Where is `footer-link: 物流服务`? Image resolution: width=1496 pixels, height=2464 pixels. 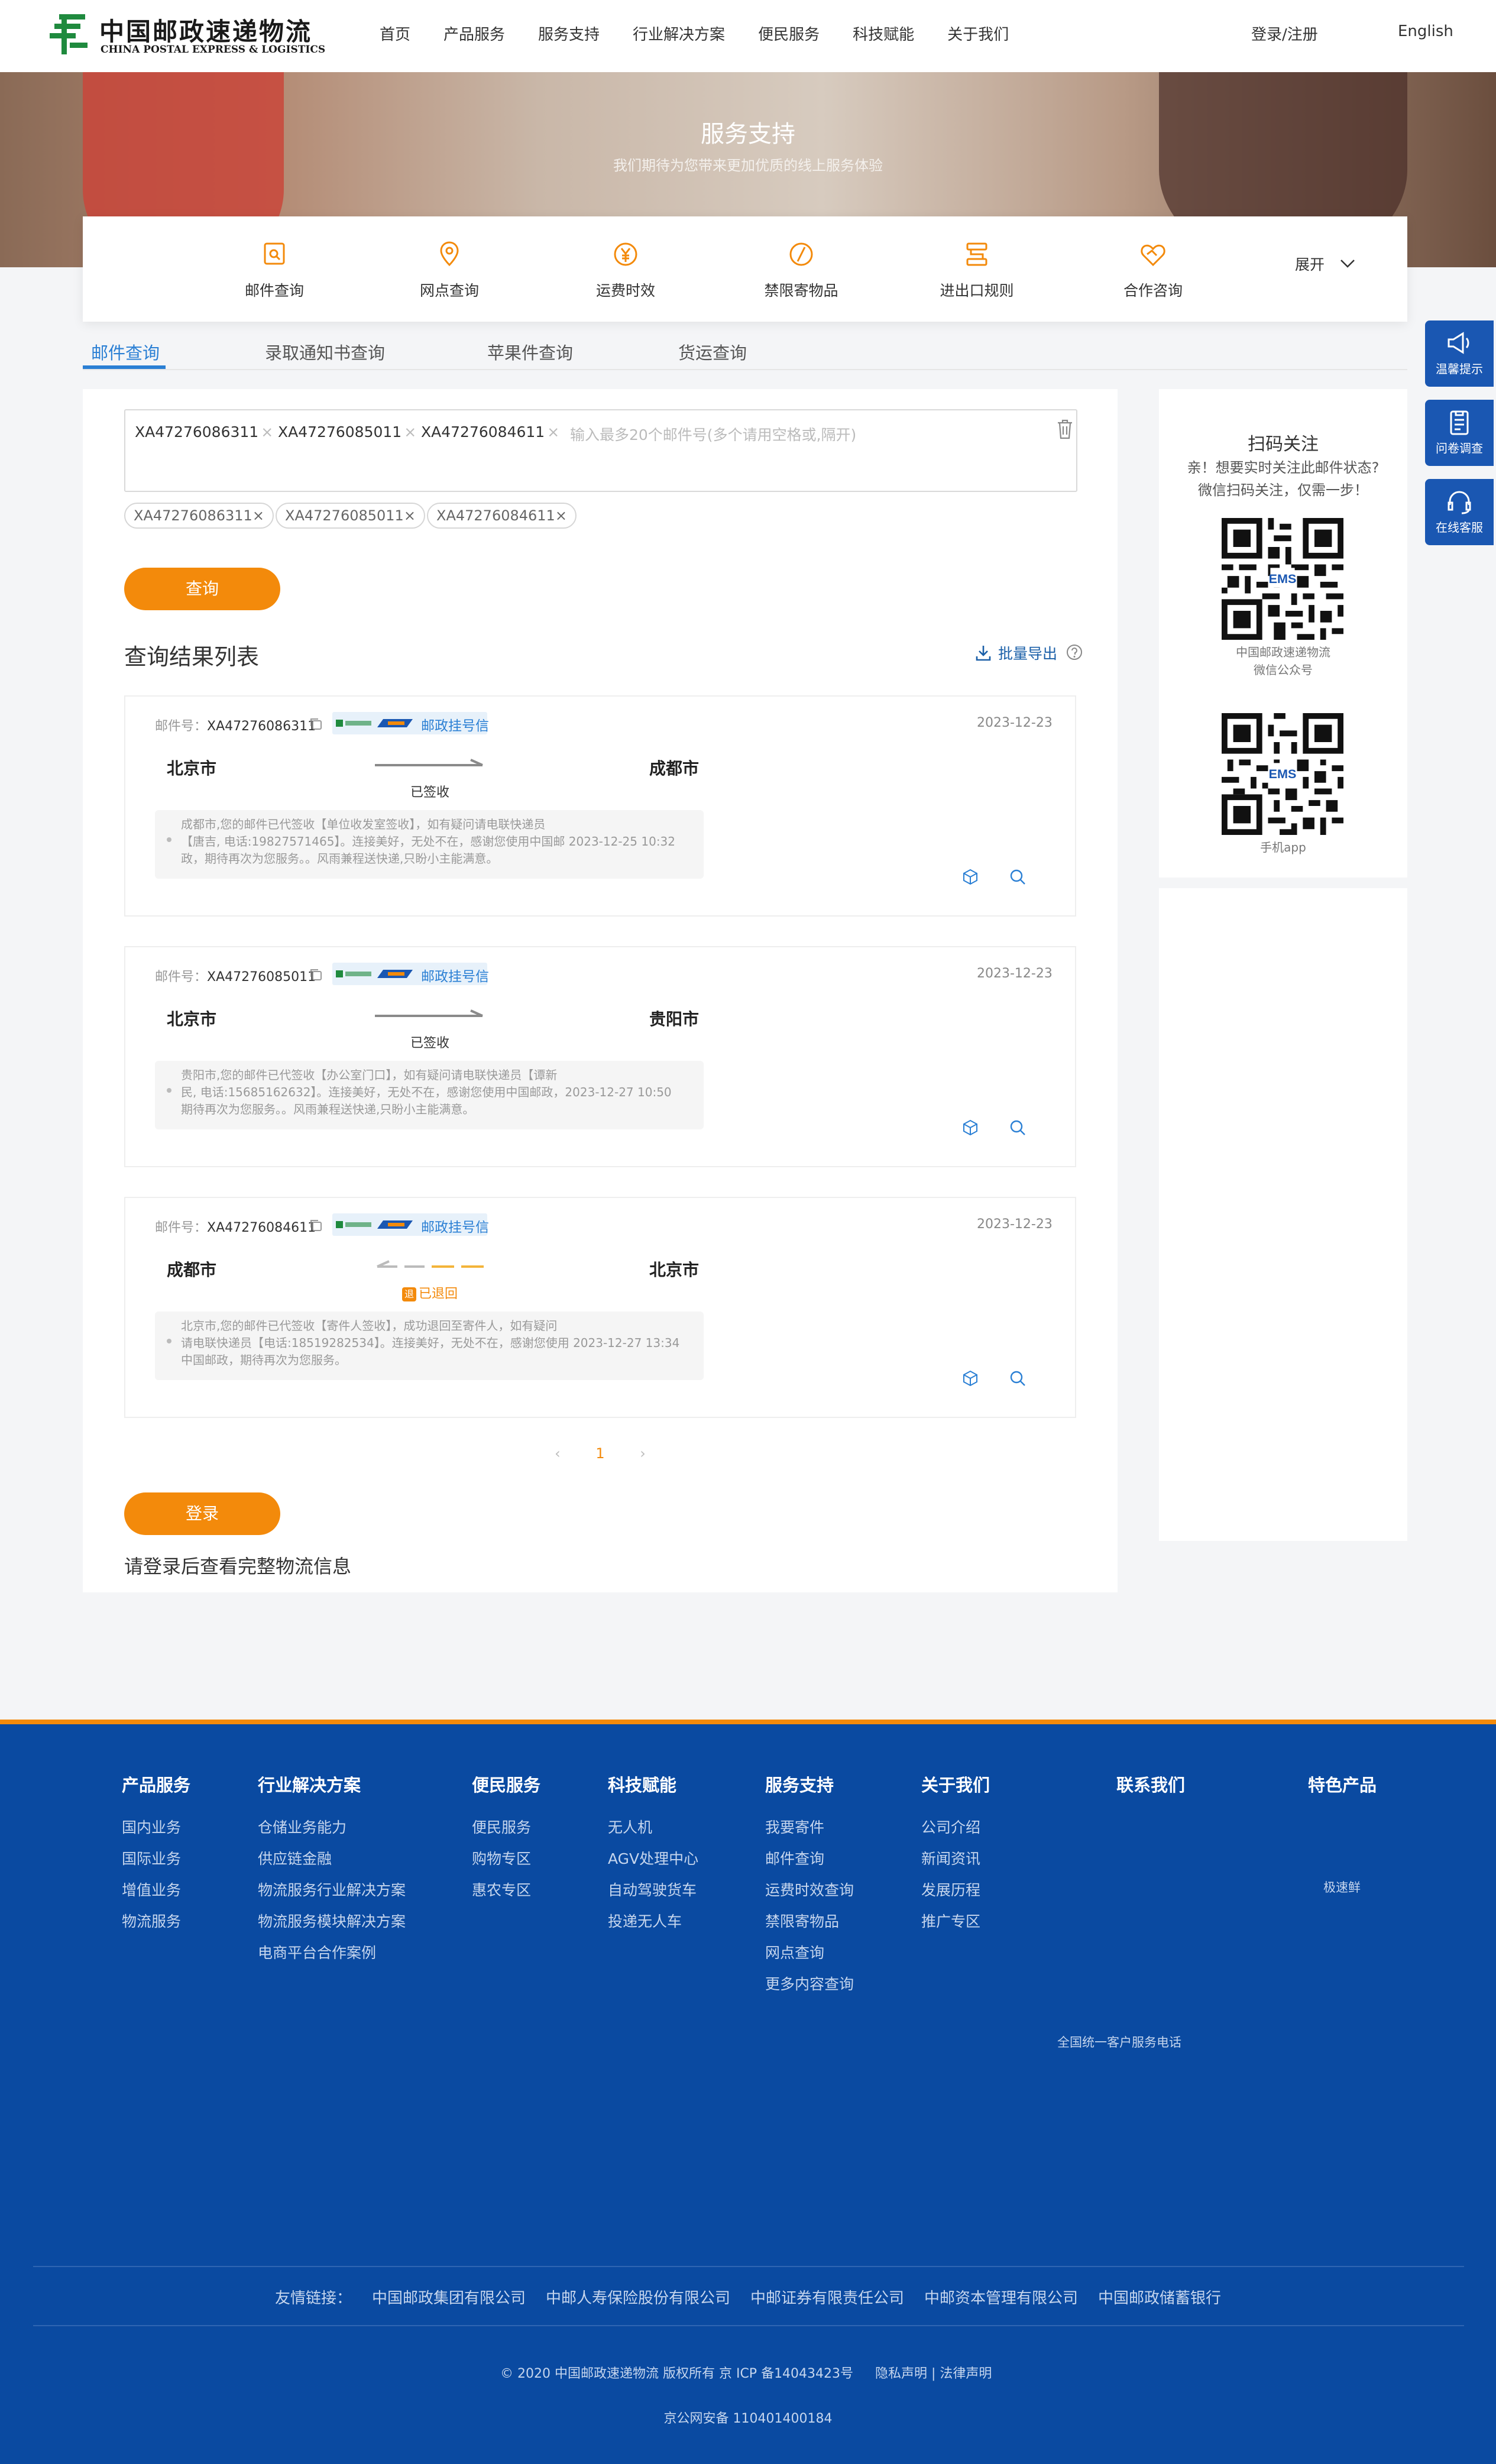
footer-link: 物流服务 is located at coordinates (156, 1921).